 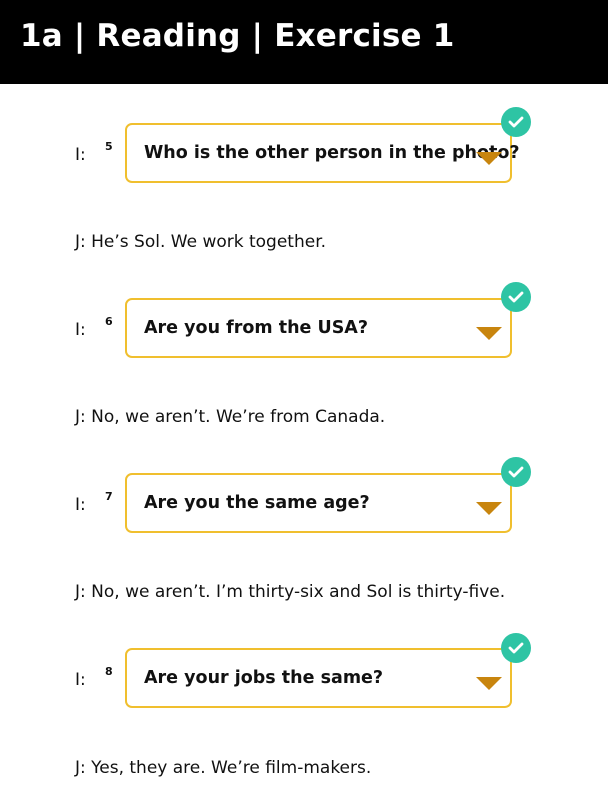 What do you see at coordinates (332, 153) in the screenshot?
I see `dropdown-selected-value: Who is the other person in the photo?` at bounding box center [332, 153].